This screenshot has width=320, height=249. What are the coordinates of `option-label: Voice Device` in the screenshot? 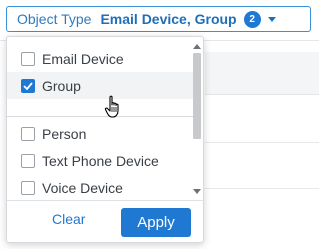 It's located at (82, 187).